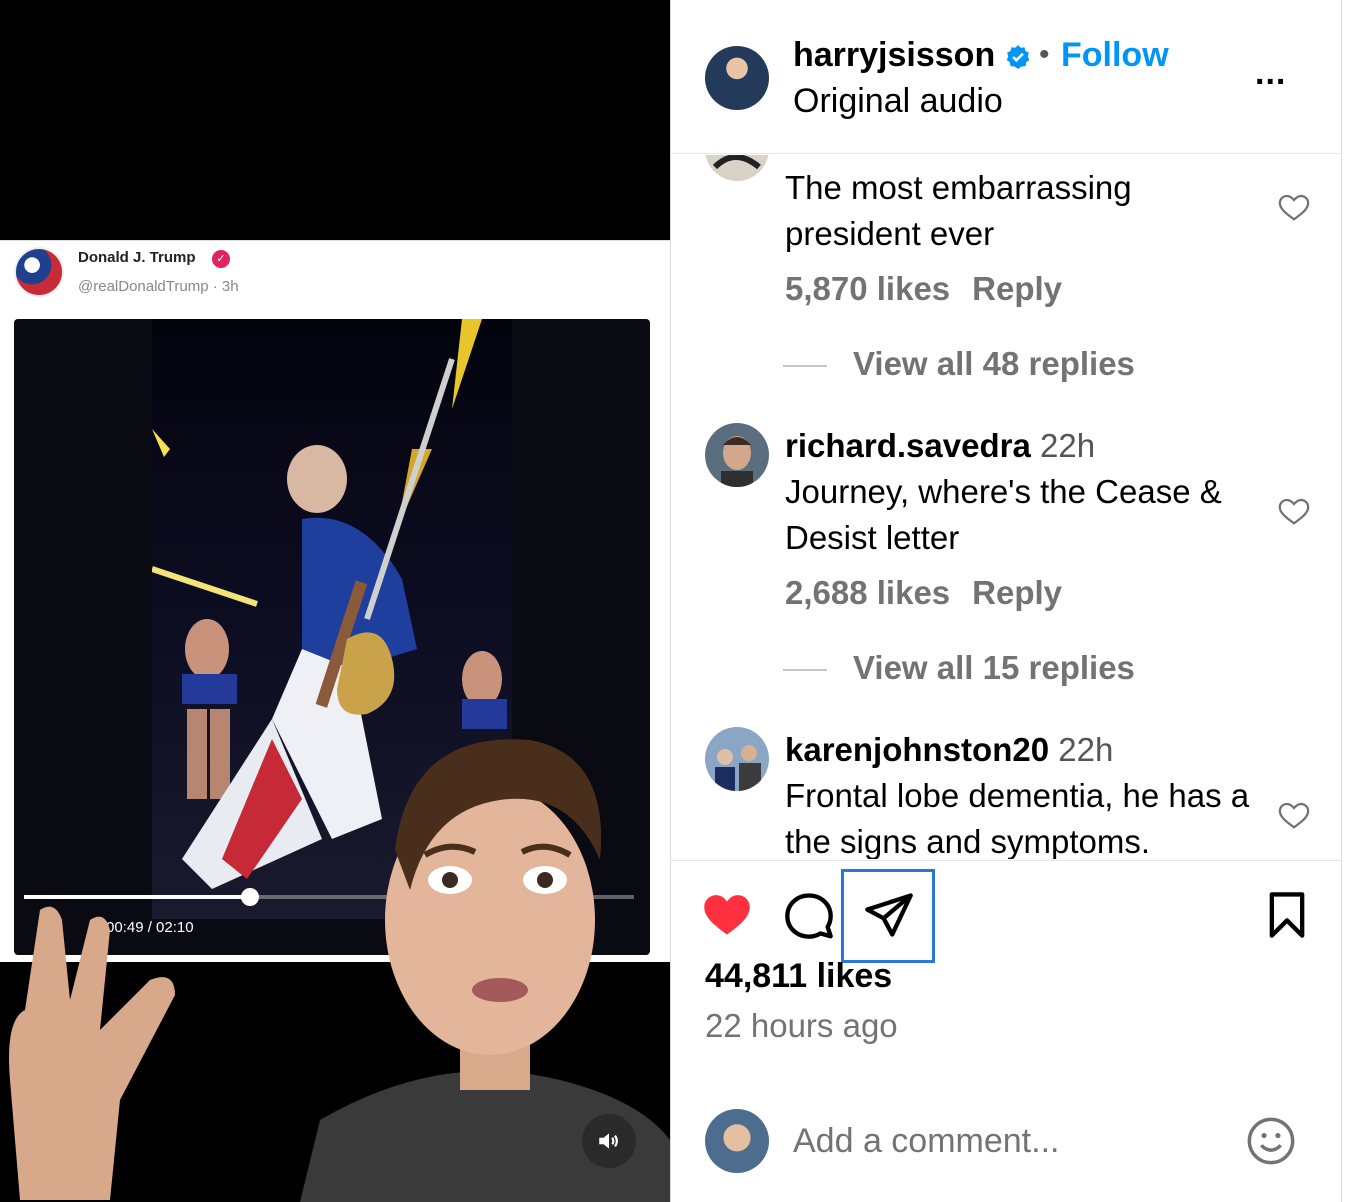 This screenshot has width=1354, height=1202. Describe the element at coordinates (158, 286) in the screenshot. I see `embedded-post-handle: @realDonaldTrump · 3h` at that location.